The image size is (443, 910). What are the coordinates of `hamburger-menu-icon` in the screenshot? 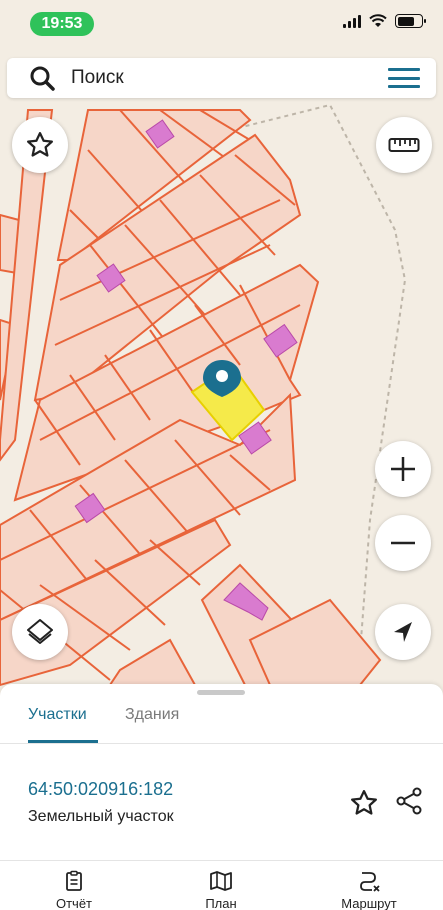 It's located at (404, 78).